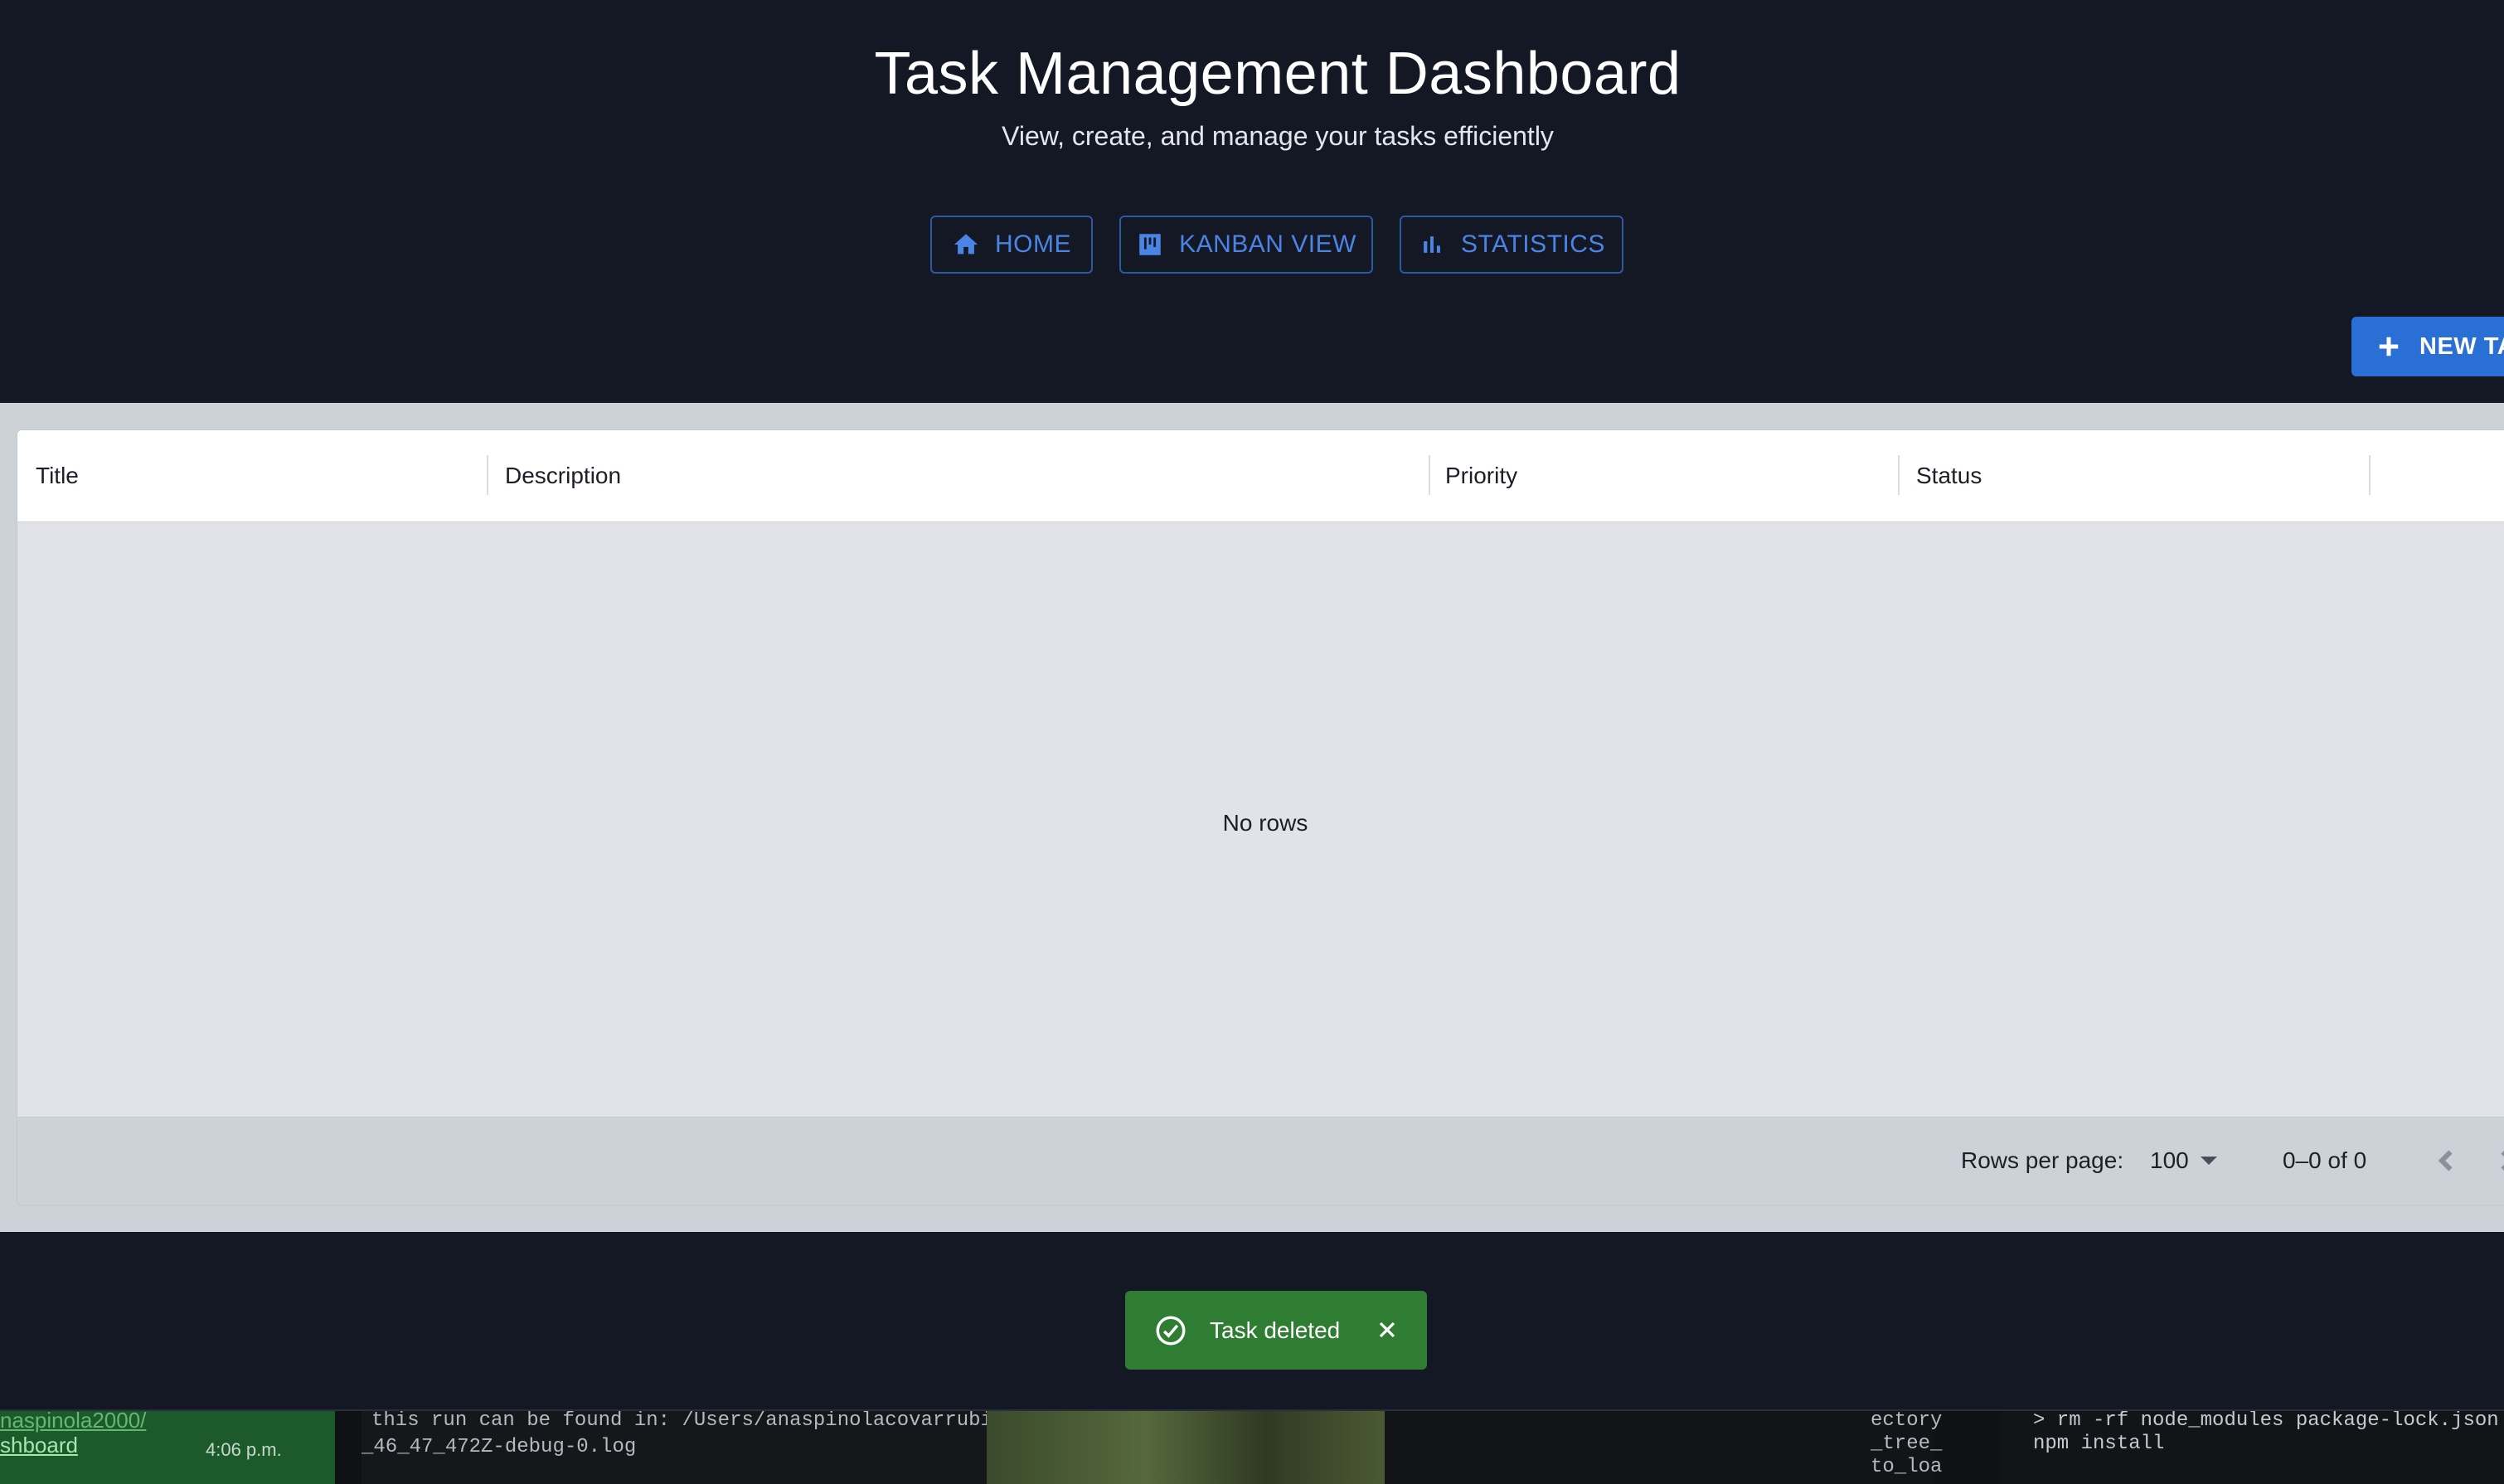 The height and width of the screenshot is (1484, 2504). Describe the element at coordinates (1260, 1161) in the screenshot. I see `grid-footer: Rows per page: 100 0–0 of 0` at that location.